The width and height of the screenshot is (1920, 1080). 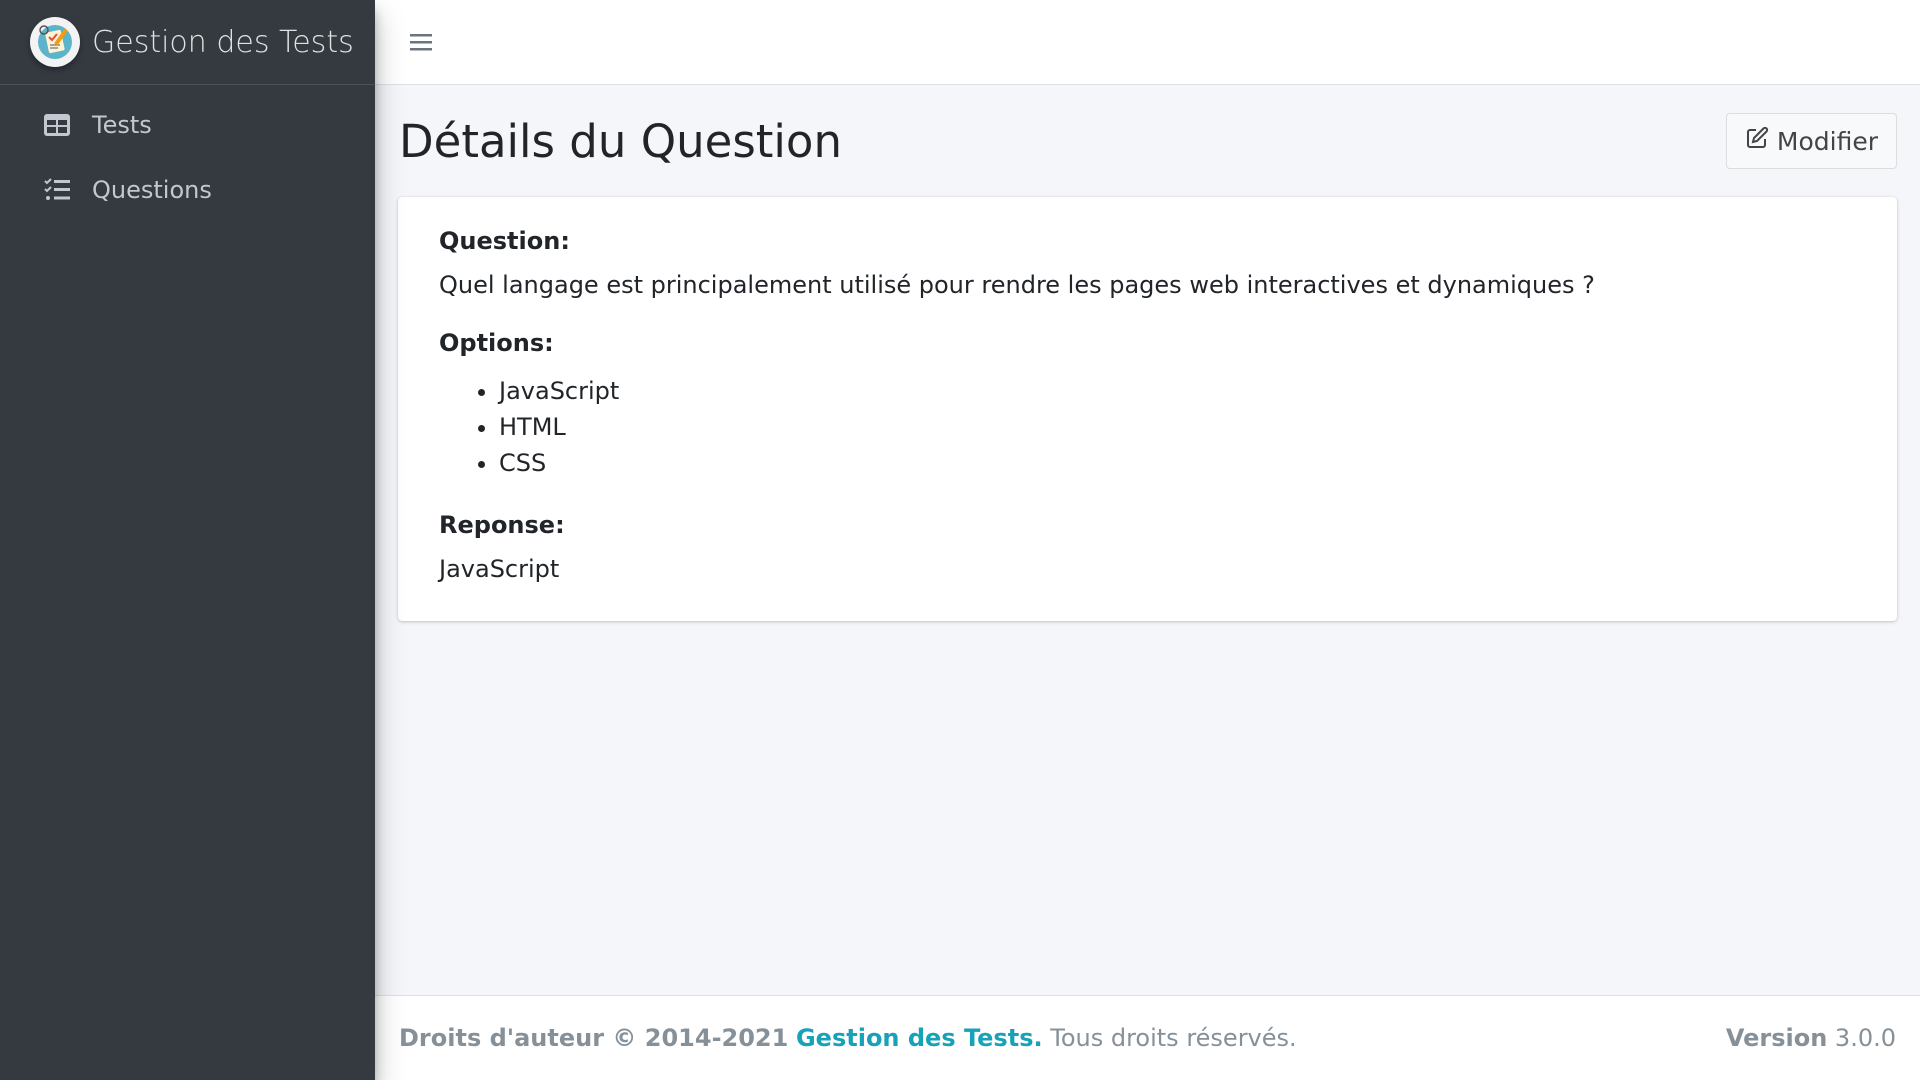 I want to click on version-label: Version, so click(x=1776, y=1038).